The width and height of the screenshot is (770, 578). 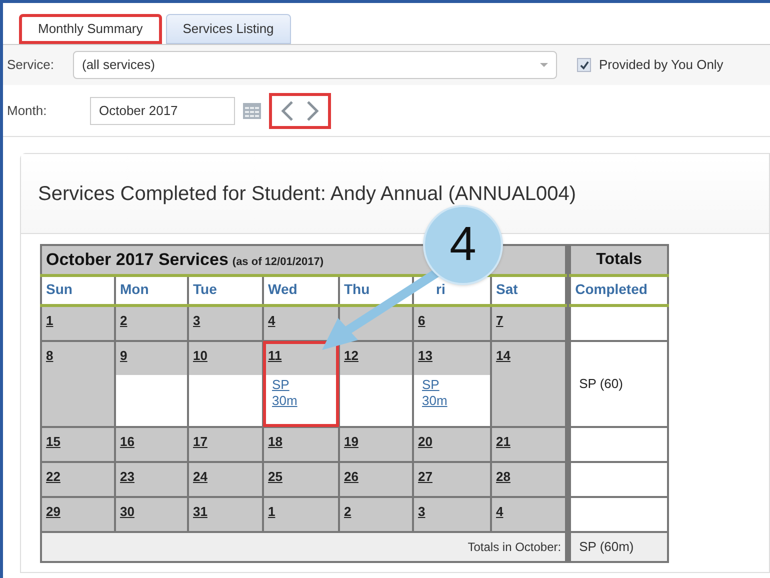 What do you see at coordinates (90, 29) in the screenshot?
I see `tab: Monthly Summary` at bounding box center [90, 29].